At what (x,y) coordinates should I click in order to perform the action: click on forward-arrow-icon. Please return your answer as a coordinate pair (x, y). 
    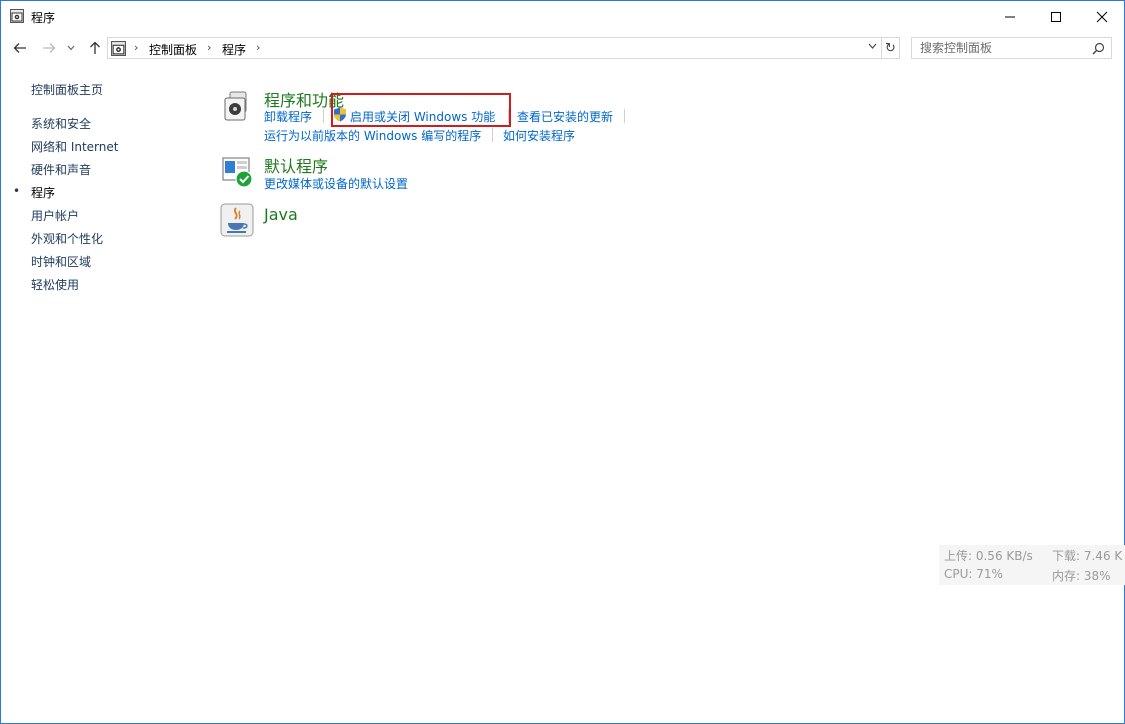
    Looking at the image, I should click on (49, 48).